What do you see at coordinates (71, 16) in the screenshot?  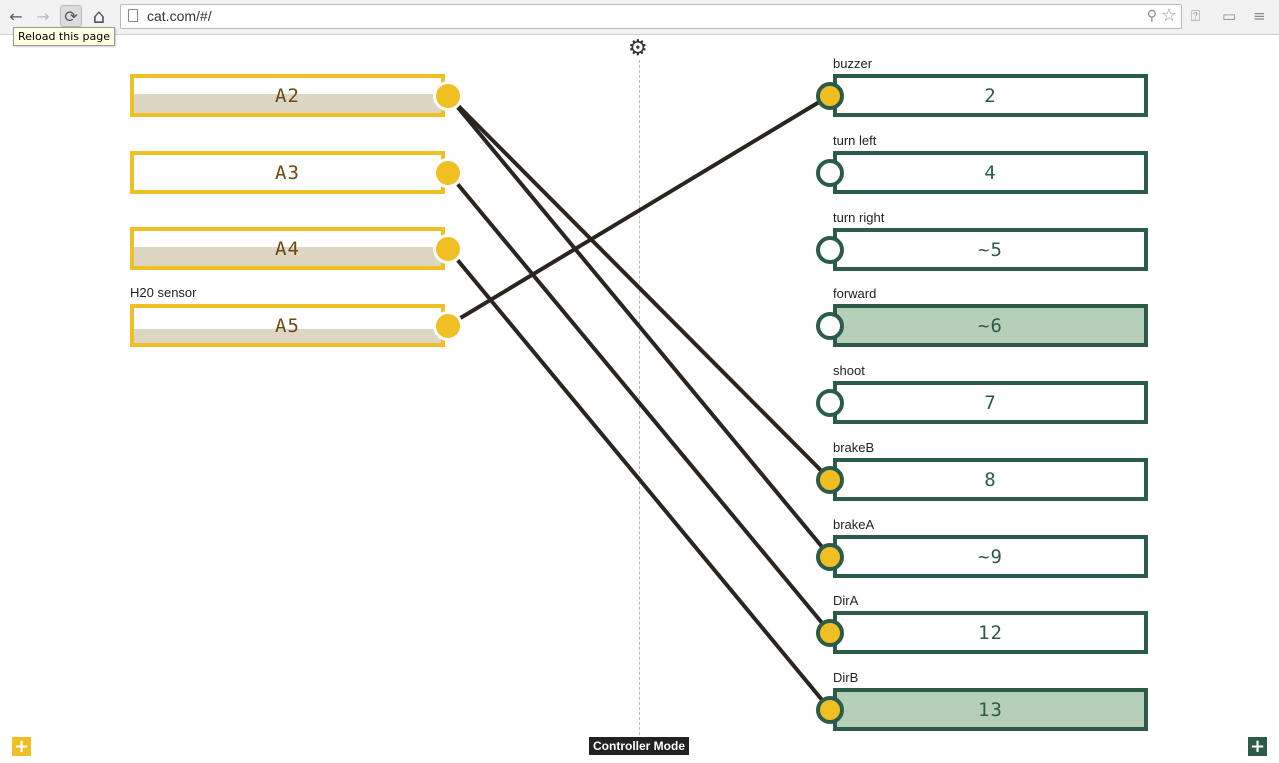 I see `reload-icon: ⟳` at bounding box center [71, 16].